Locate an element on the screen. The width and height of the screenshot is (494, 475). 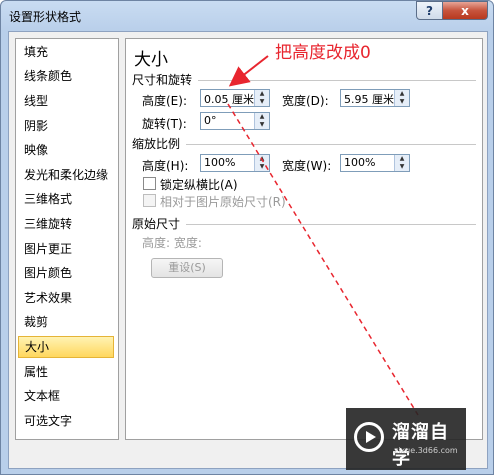
help-button: ? is located at coordinates (429, 10).